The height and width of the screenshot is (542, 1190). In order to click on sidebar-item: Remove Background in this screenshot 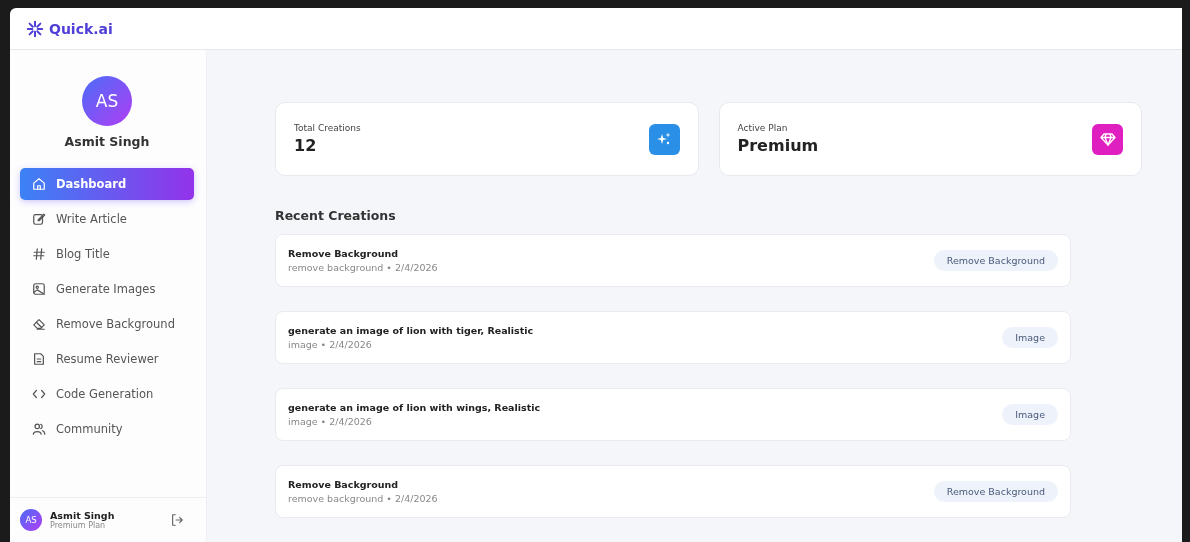, I will do `click(107, 324)`.